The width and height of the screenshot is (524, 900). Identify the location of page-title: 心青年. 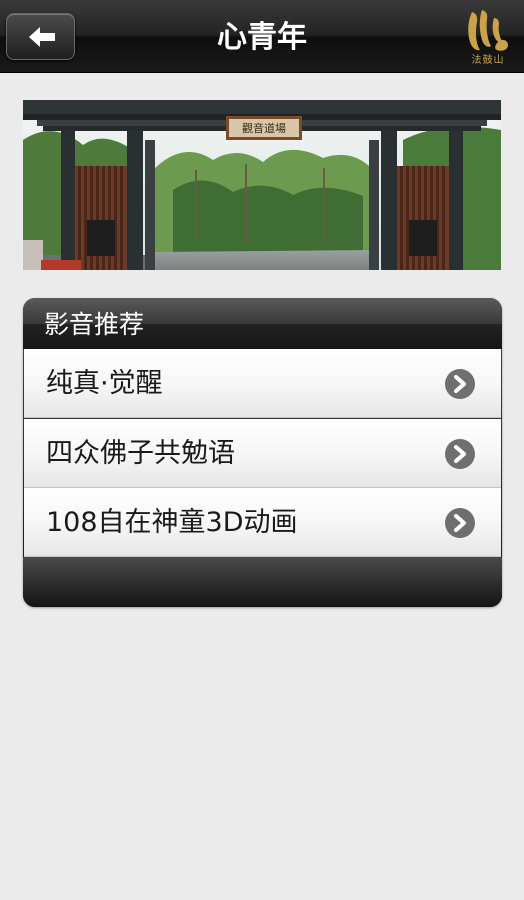
(262, 37).